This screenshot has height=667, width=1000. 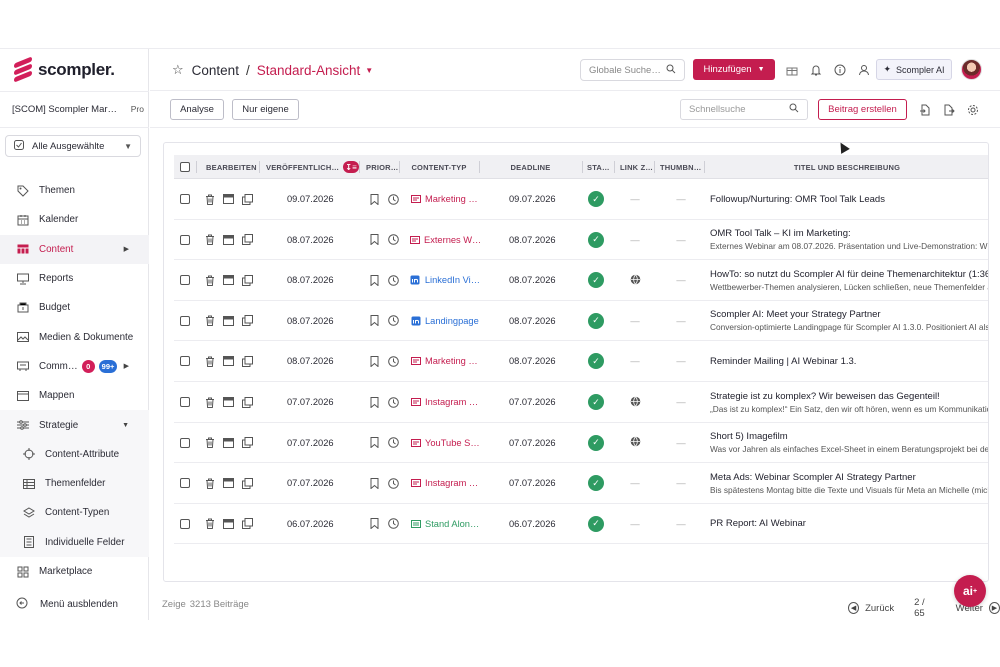 What do you see at coordinates (74, 336) in the screenshot?
I see `sidebar-item-medien: Medien & Dokumente` at bounding box center [74, 336].